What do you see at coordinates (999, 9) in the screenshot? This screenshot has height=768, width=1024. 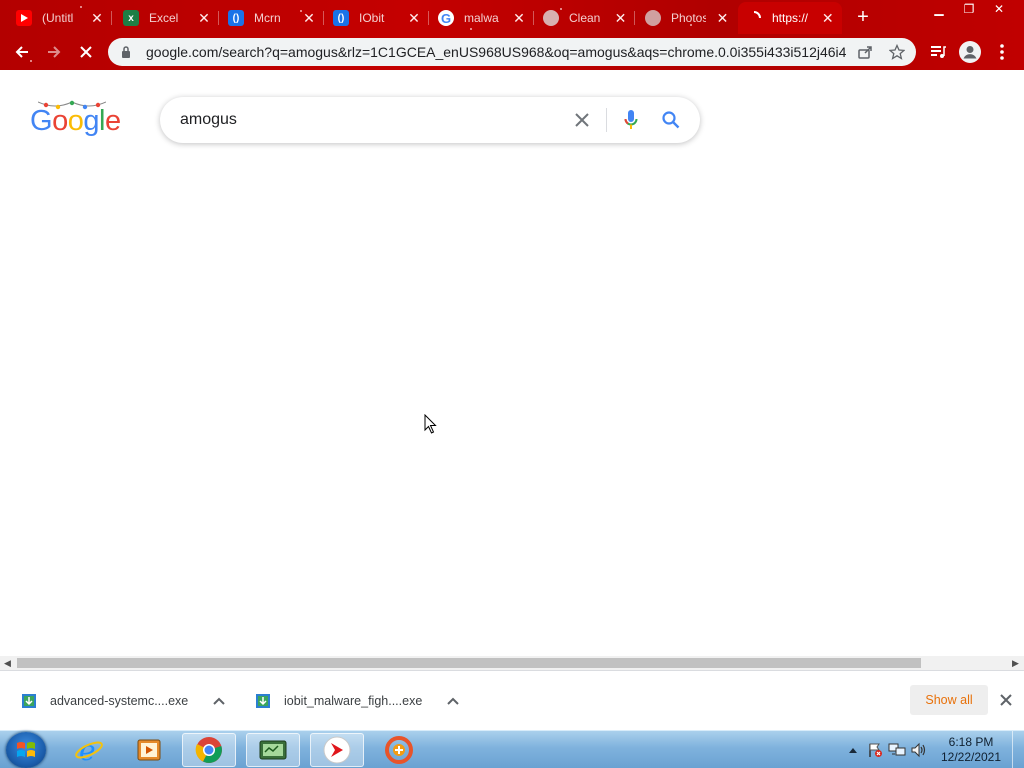 I see `close-window-button: ✕` at bounding box center [999, 9].